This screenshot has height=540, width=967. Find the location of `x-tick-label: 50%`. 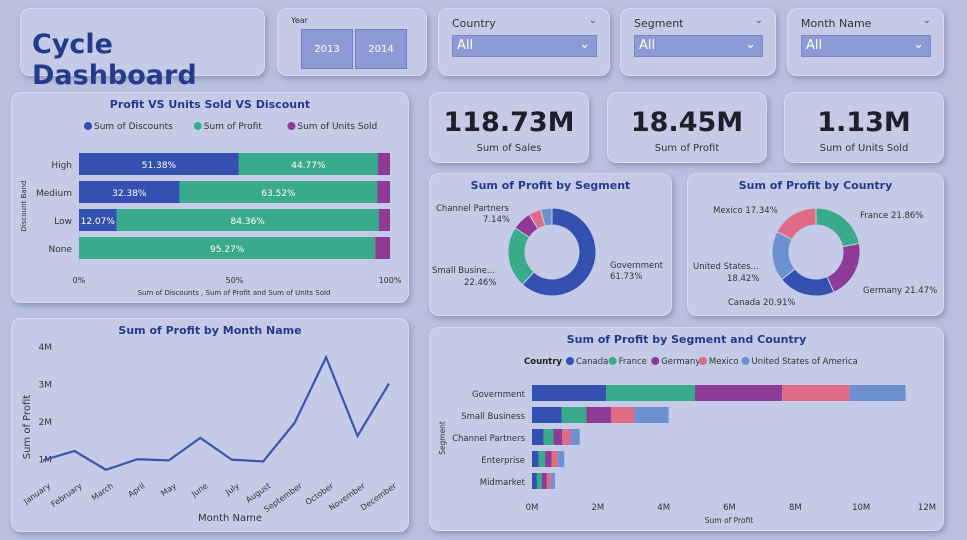

x-tick-label: 50% is located at coordinates (235, 280).